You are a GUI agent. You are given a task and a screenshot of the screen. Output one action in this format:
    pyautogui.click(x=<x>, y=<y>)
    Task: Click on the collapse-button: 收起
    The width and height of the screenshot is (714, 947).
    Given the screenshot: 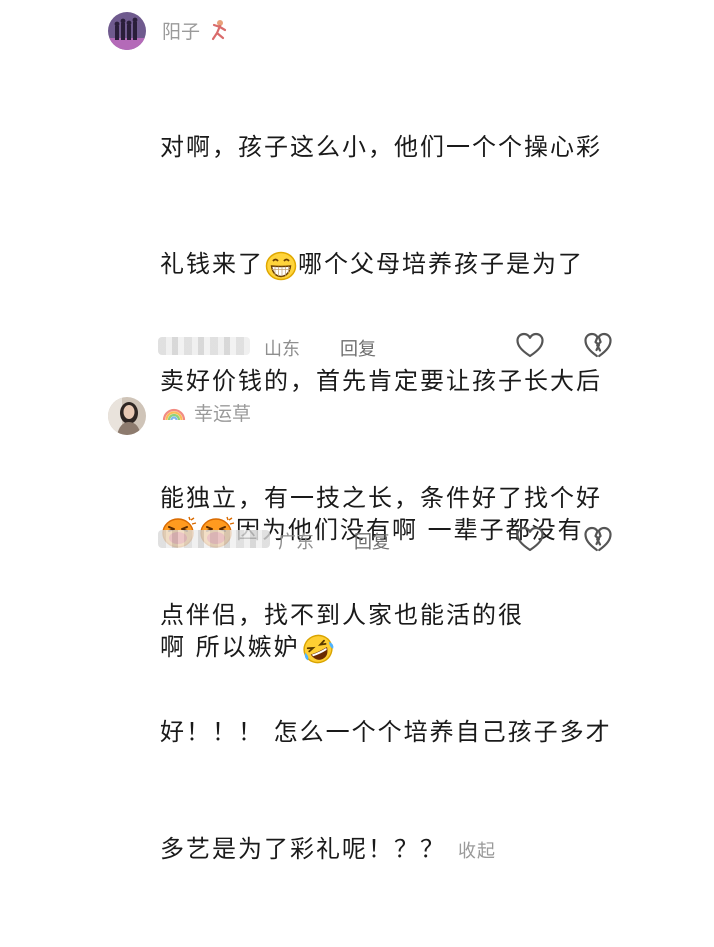 What is the action you would take?
    pyautogui.click(x=477, y=851)
    